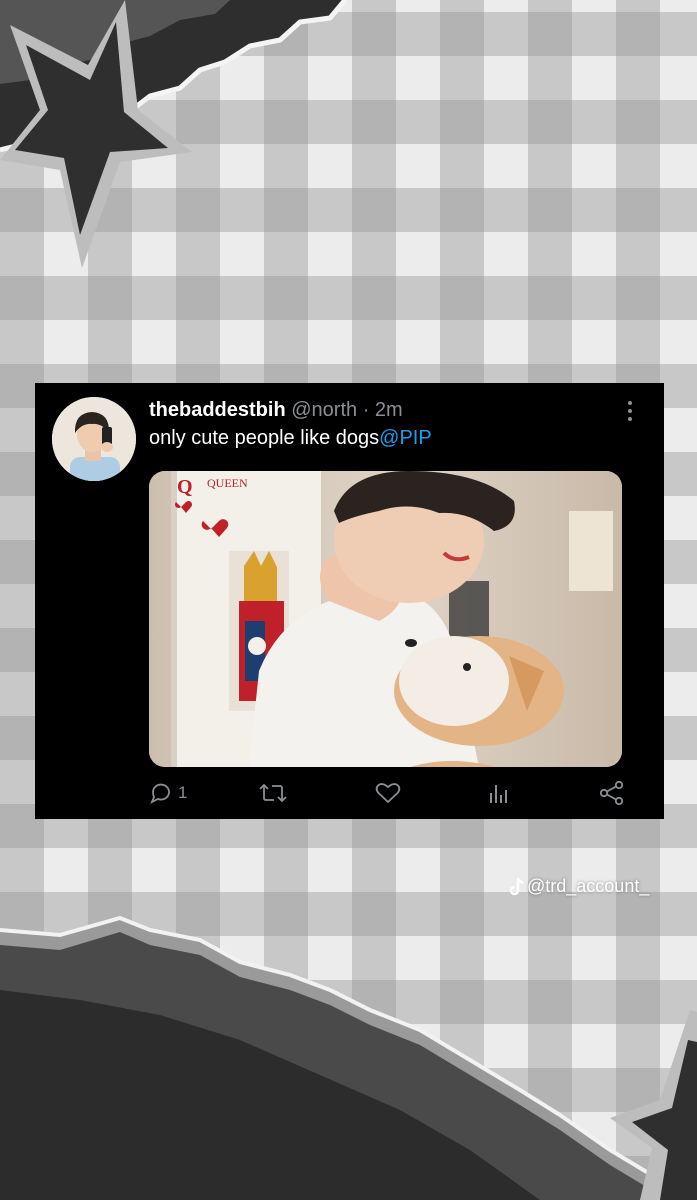  What do you see at coordinates (630, 412) in the screenshot?
I see `more-vertical-icon` at bounding box center [630, 412].